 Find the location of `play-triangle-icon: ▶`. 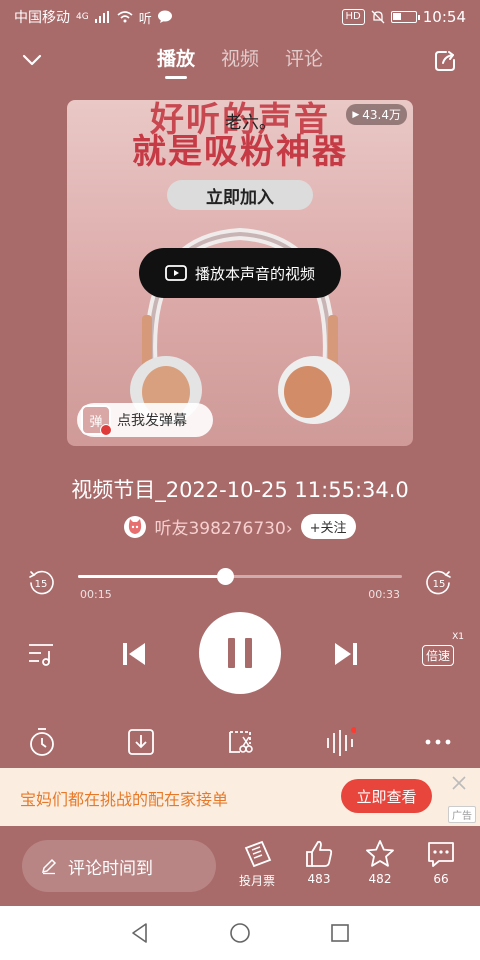

play-triangle-icon: ▶ is located at coordinates (356, 114).